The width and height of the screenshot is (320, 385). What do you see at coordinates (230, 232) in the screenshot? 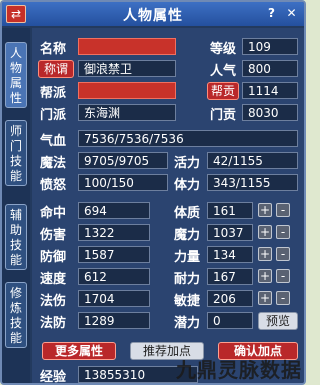
I see `magic-power-value: 1037` at bounding box center [230, 232].